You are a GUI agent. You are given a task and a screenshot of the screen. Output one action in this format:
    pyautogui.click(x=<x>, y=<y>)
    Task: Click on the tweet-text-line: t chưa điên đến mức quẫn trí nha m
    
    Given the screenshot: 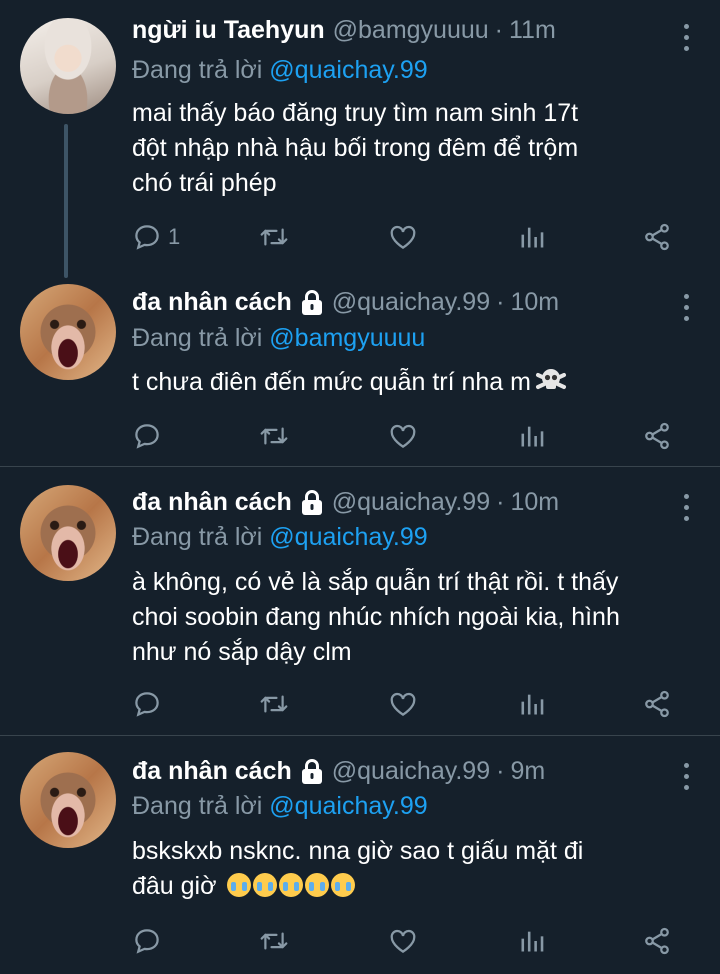 What is the action you would take?
    pyautogui.click(x=417, y=382)
    